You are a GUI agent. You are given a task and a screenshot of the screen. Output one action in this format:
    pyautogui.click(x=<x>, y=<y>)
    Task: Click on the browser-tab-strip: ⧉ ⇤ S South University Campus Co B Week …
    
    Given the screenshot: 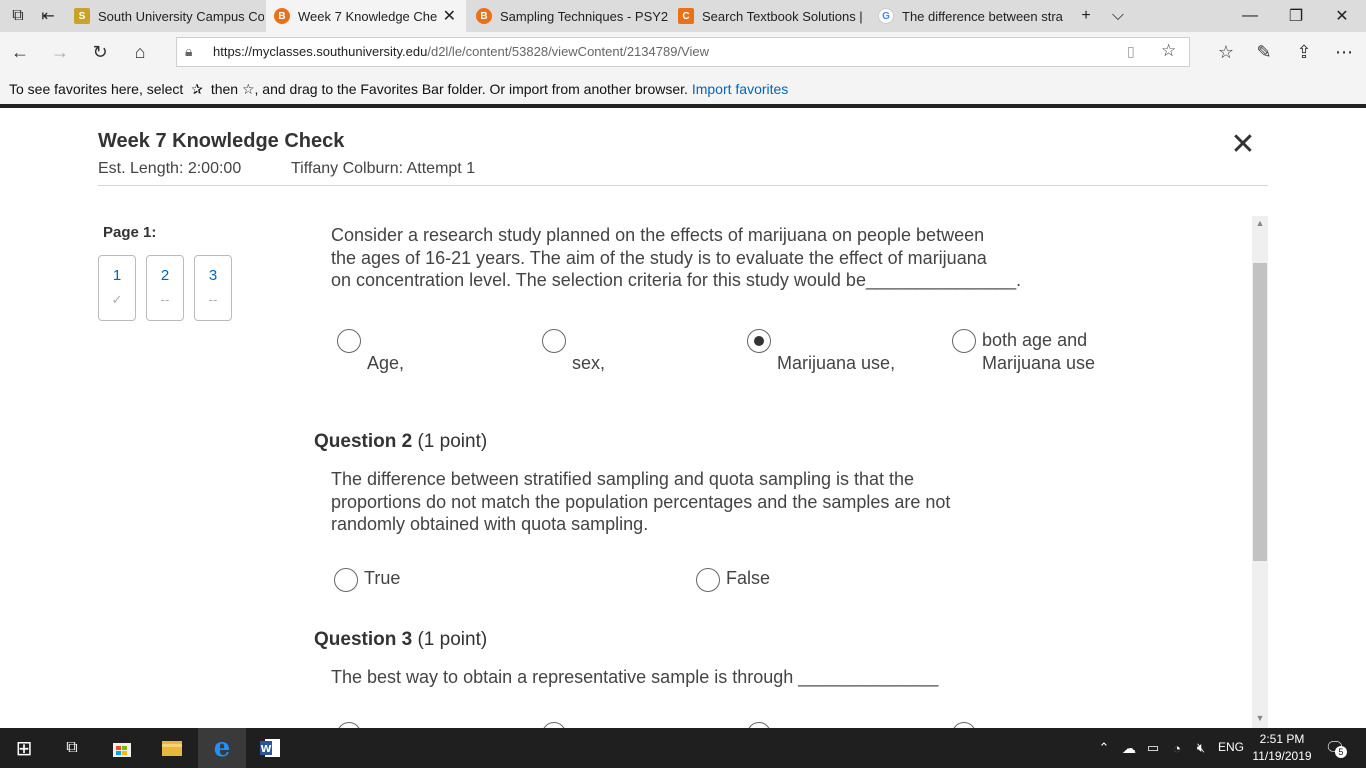 What is the action you would take?
    pyautogui.click(x=683, y=16)
    